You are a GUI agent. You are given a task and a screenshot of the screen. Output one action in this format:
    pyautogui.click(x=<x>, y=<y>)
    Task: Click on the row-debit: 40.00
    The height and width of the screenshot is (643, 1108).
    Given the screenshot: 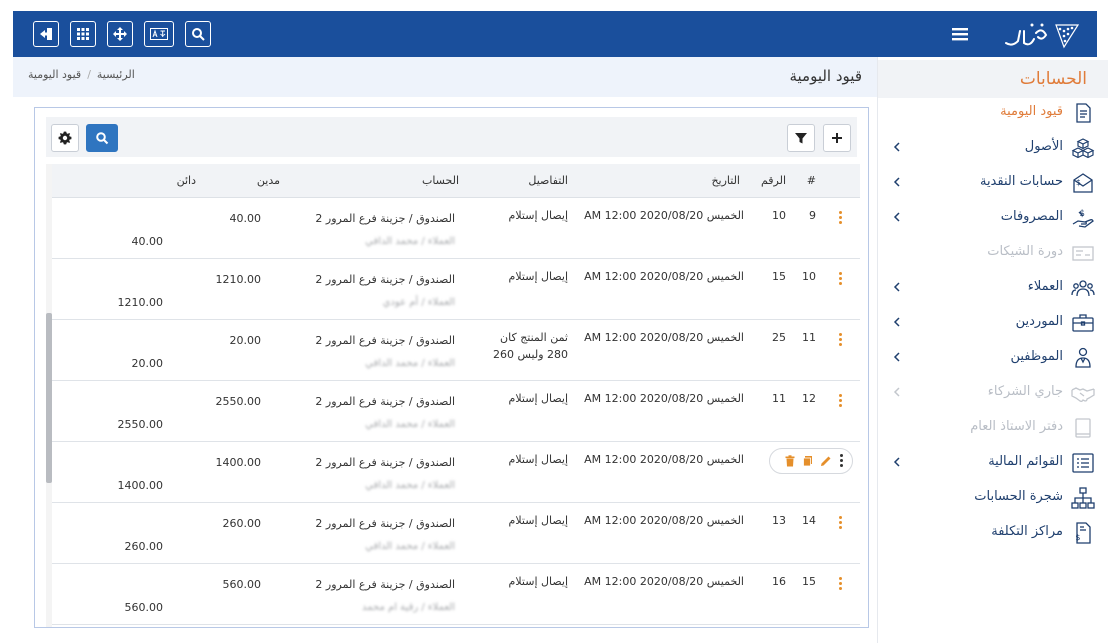 What is the action you would take?
    pyautogui.click(x=245, y=218)
    